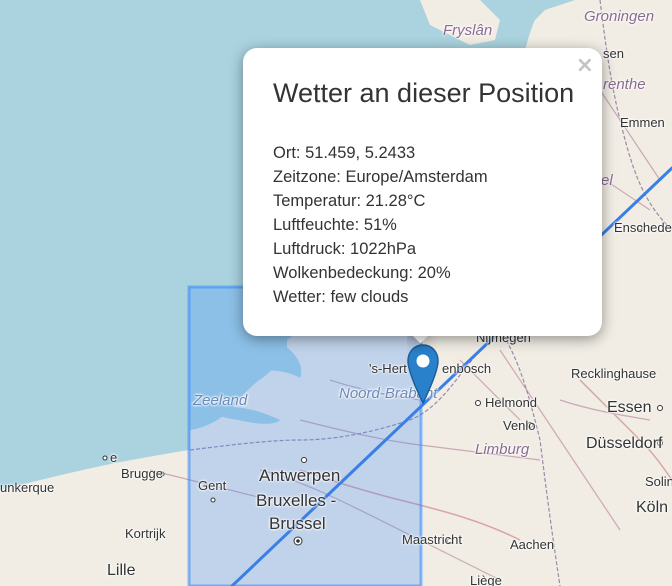 The width and height of the screenshot is (672, 586). What do you see at coordinates (296, 500) in the screenshot?
I see `label-bruxelles: Bruxelles -` at bounding box center [296, 500].